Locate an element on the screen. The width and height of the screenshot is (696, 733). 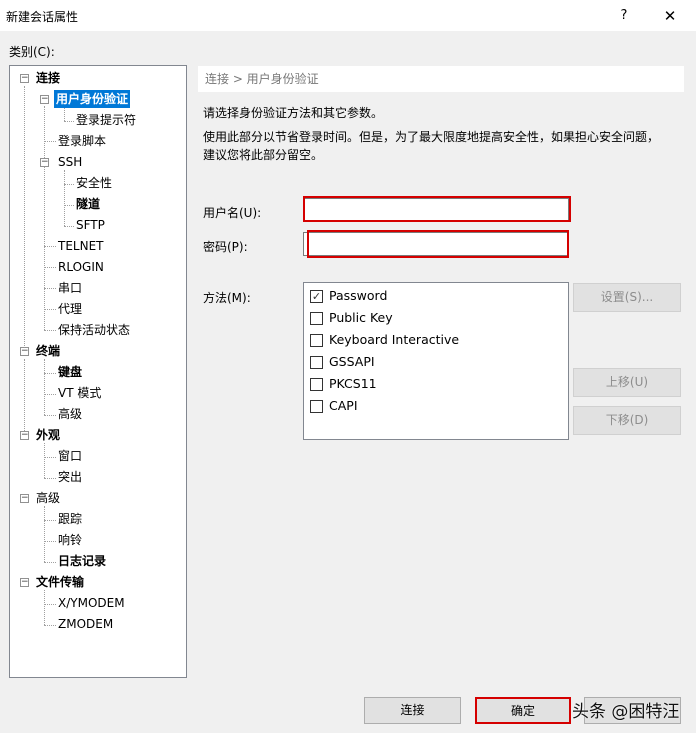
tree-item-xymodem: X/YMODEM is located at coordinates (91, 603).